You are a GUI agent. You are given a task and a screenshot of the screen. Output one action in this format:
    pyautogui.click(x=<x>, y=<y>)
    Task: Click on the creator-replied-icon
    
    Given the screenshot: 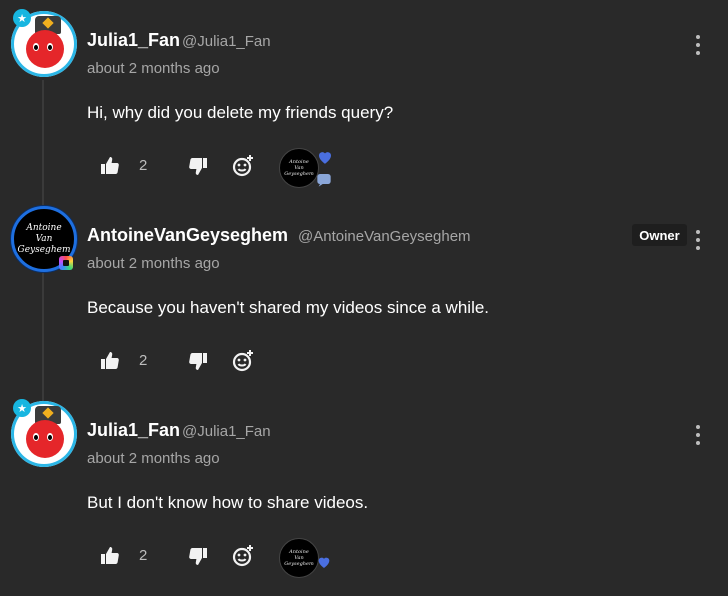 What is the action you would take?
    pyautogui.click(x=324, y=180)
    